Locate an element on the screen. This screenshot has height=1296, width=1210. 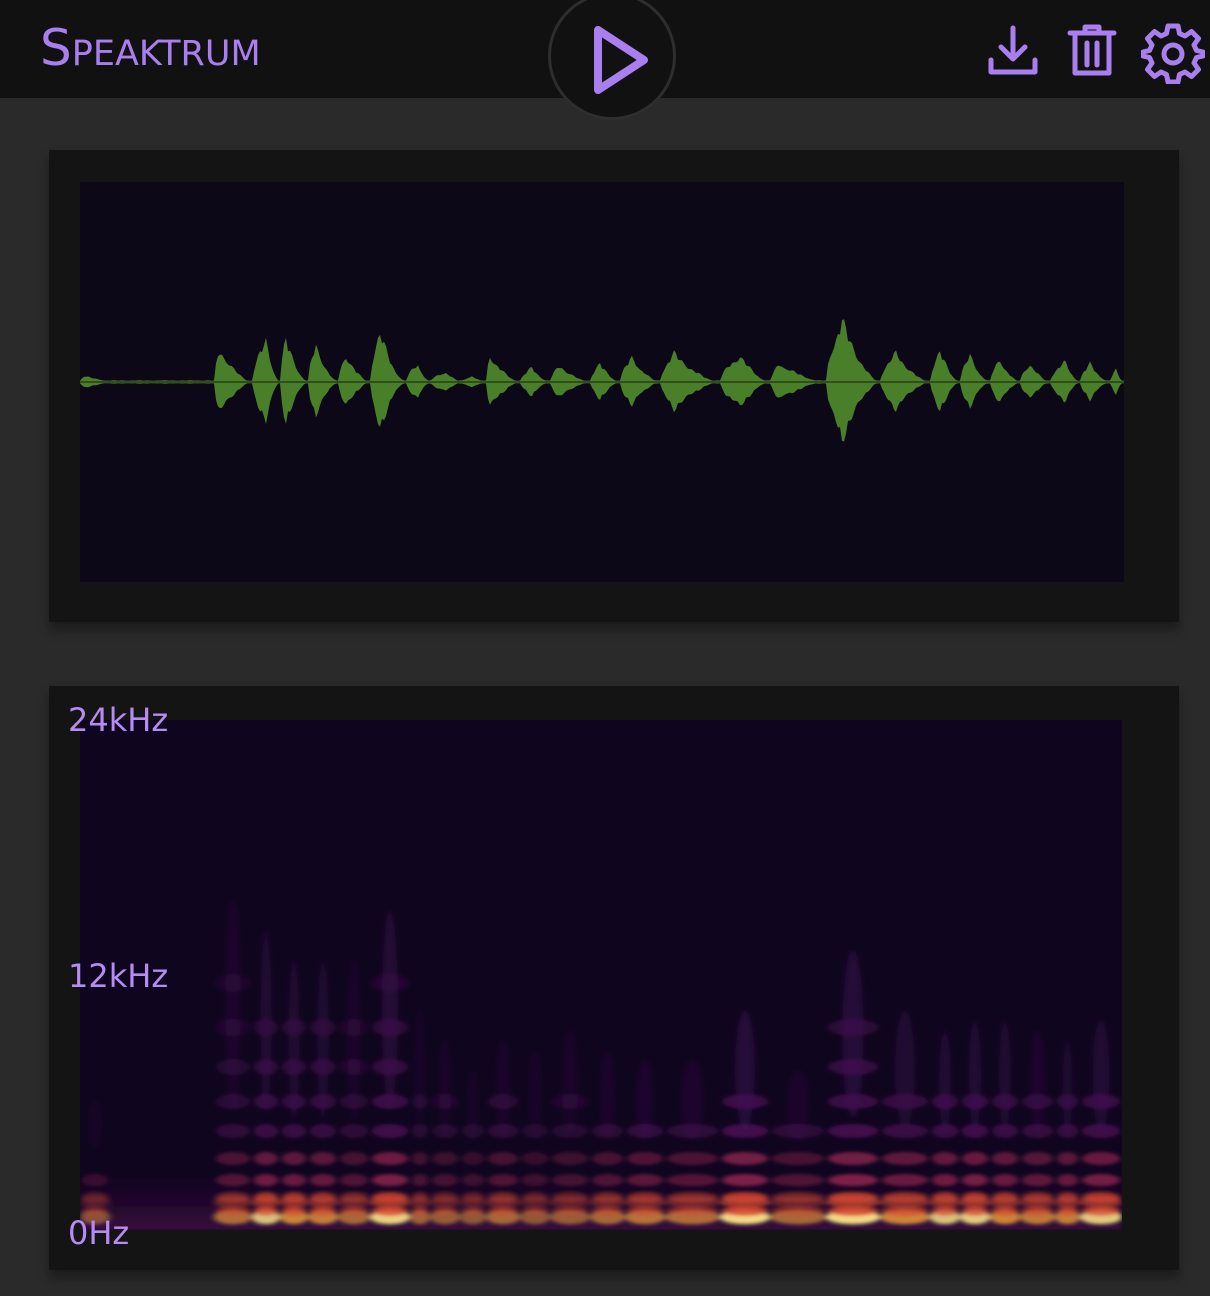
freq-label-bottom: 0Hz is located at coordinates (99, 1233).